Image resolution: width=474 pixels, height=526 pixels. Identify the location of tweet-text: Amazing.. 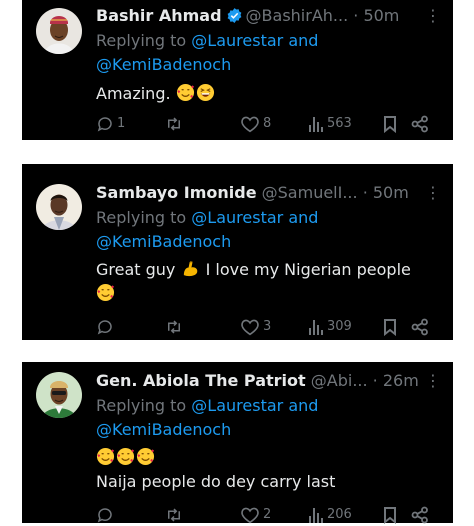
(269, 94).